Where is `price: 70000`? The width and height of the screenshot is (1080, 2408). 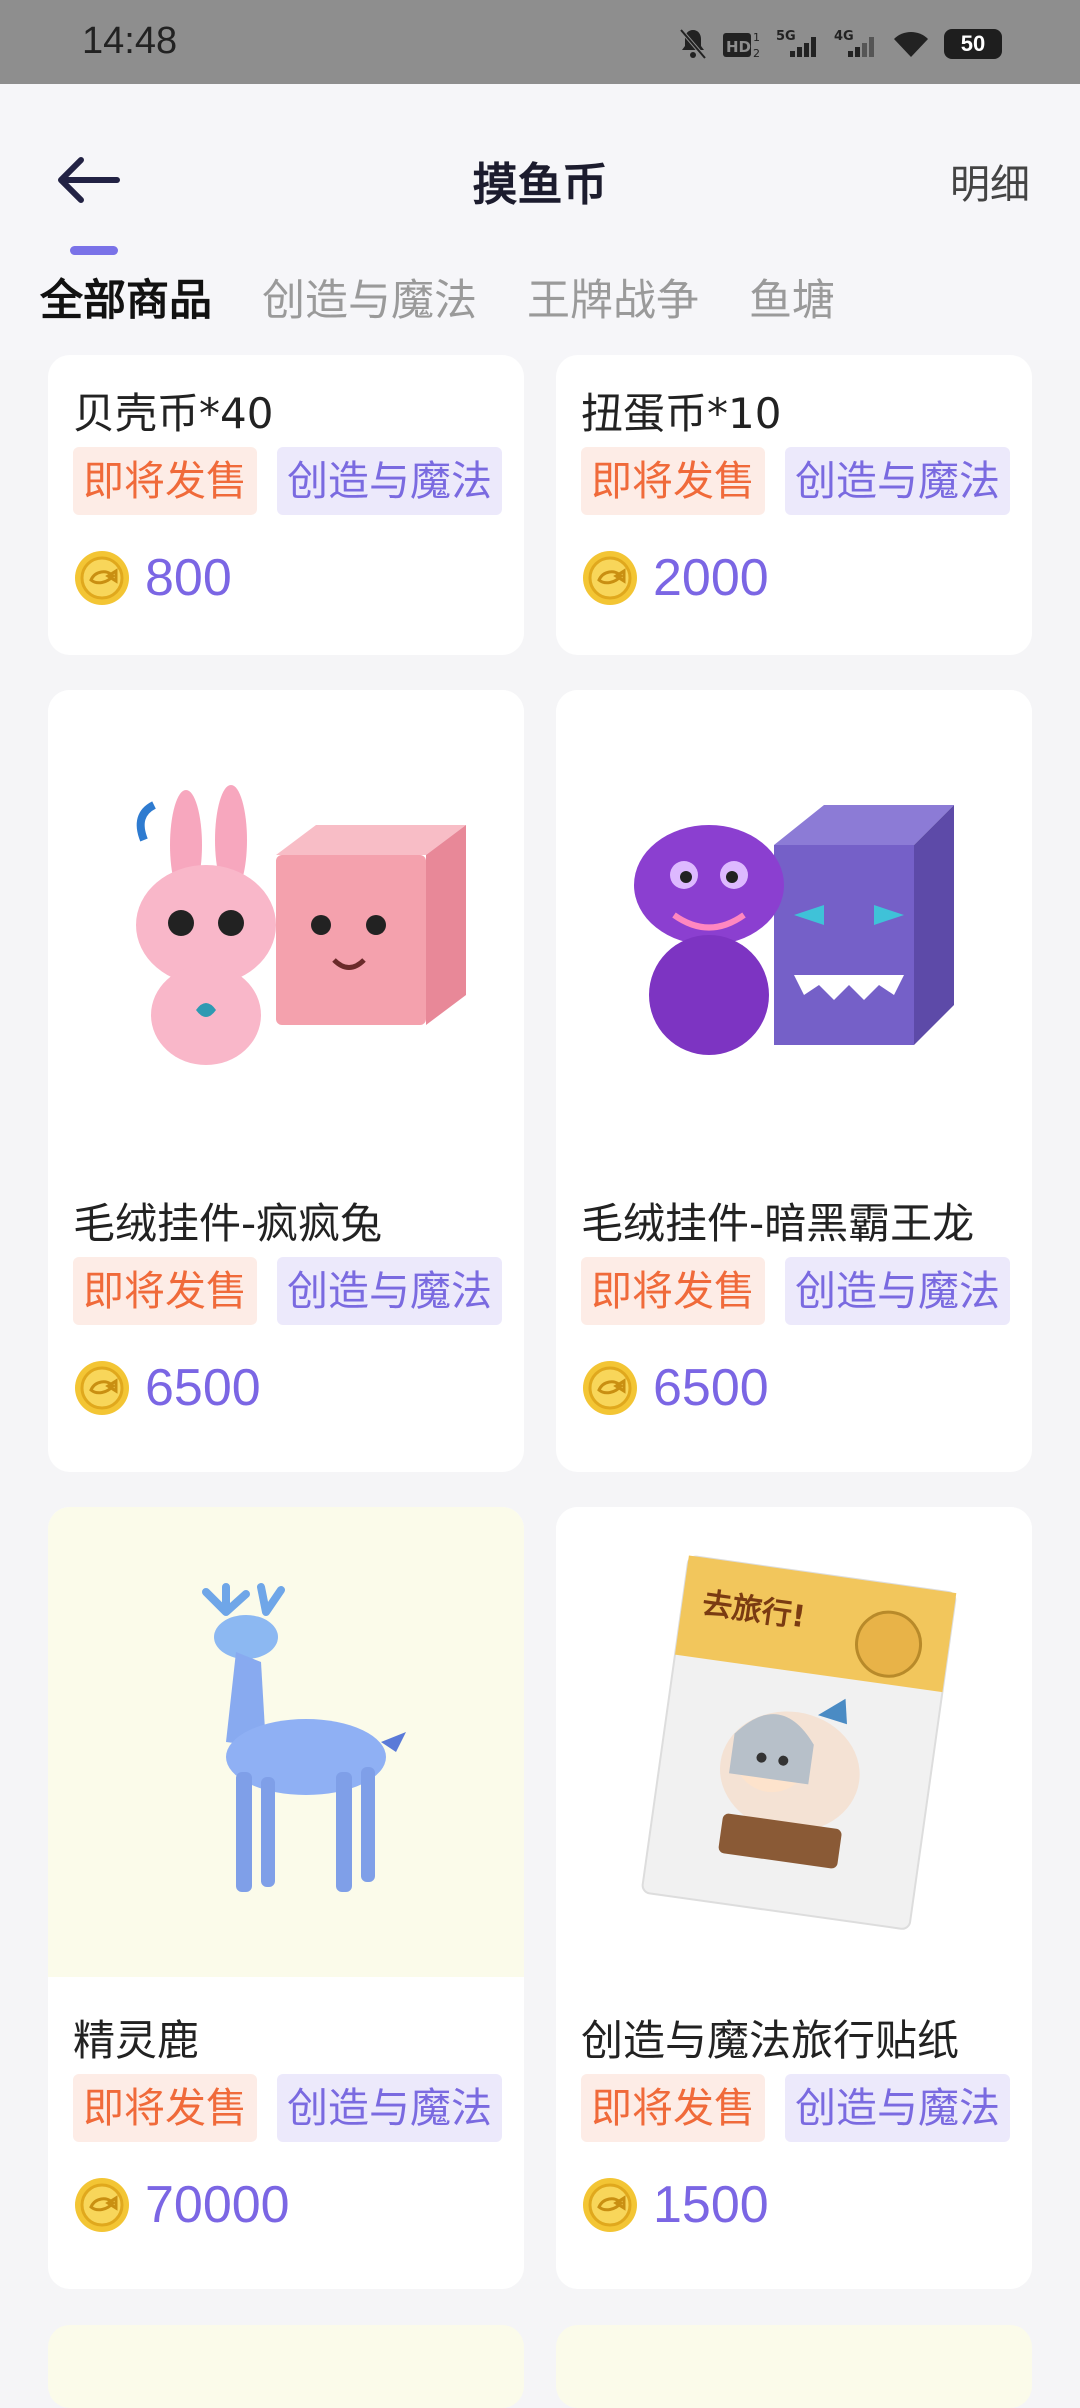 price: 70000 is located at coordinates (181, 2205).